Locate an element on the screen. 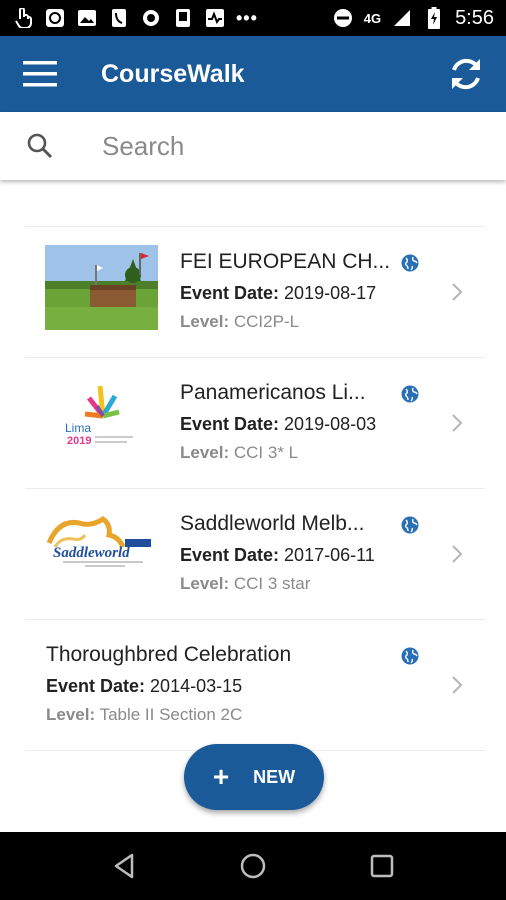  event-thumbnail is located at coordinates (101, 287).